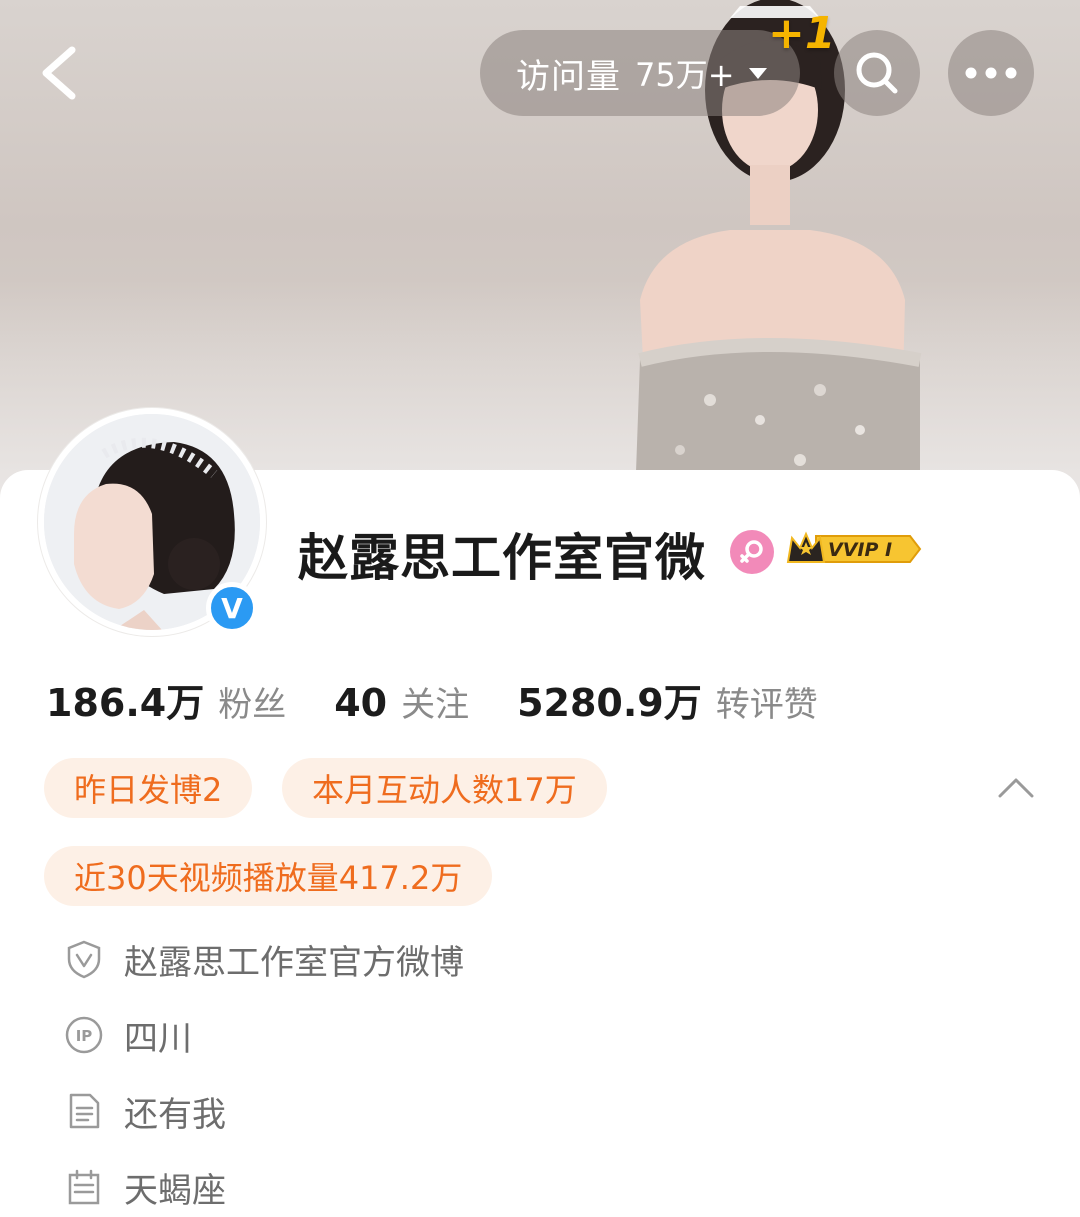 Image resolution: width=1080 pixels, height=1217 pixels. I want to click on vvip-badge: VVIP I, so click(855, 549).